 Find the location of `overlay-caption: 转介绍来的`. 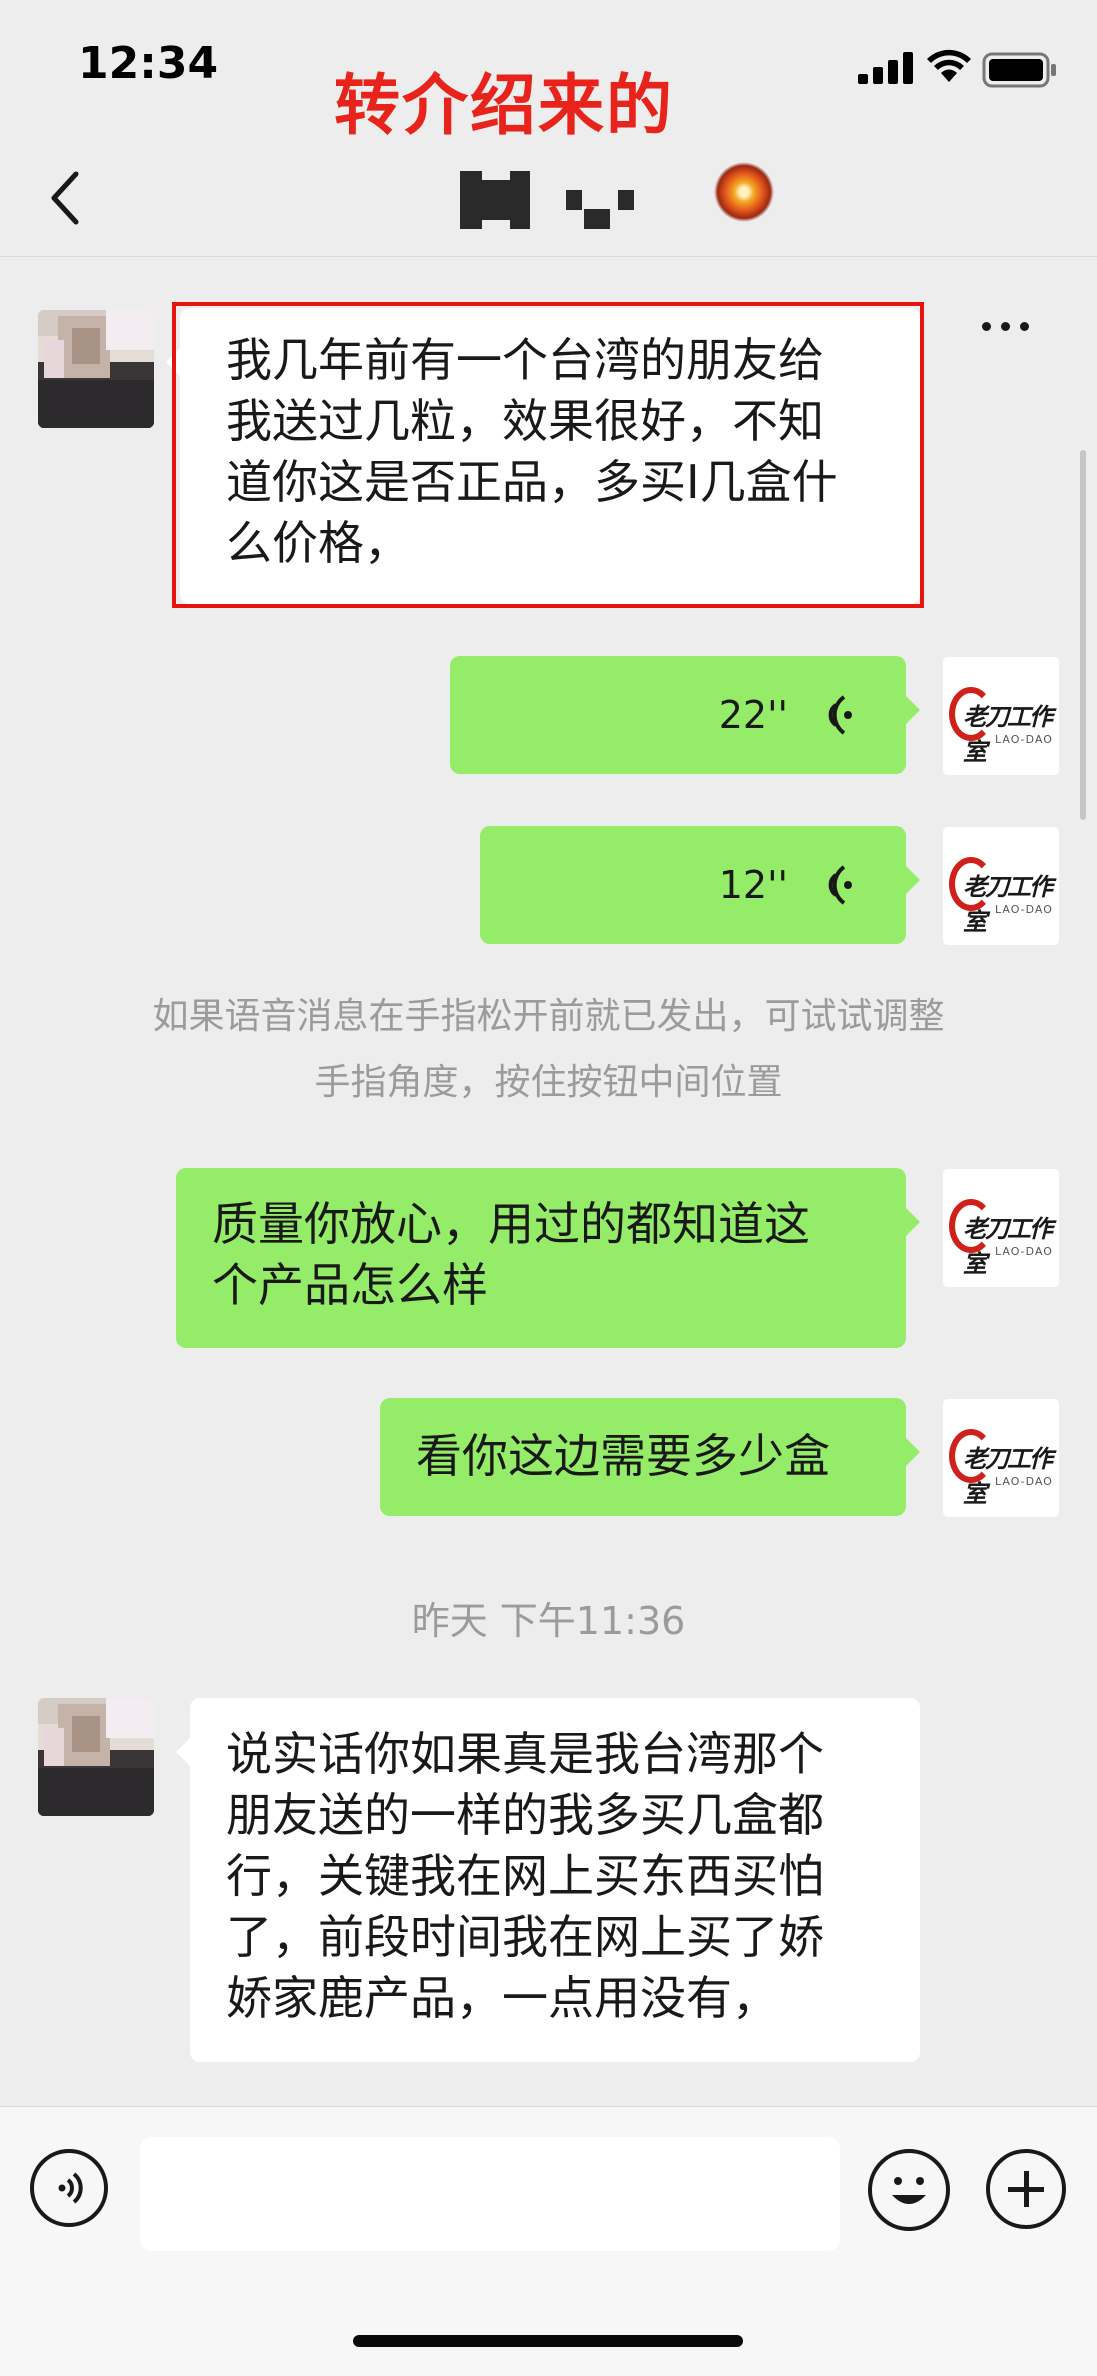

overlay-caption: 转介绍来的 is located at coordinates (504, 105).